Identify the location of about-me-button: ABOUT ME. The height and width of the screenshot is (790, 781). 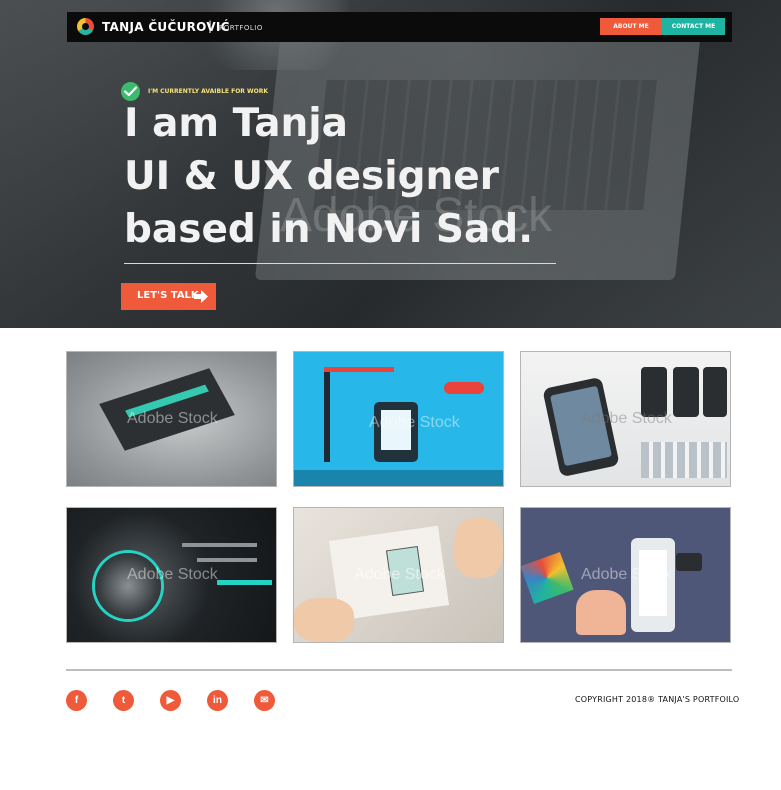
(631, 26).